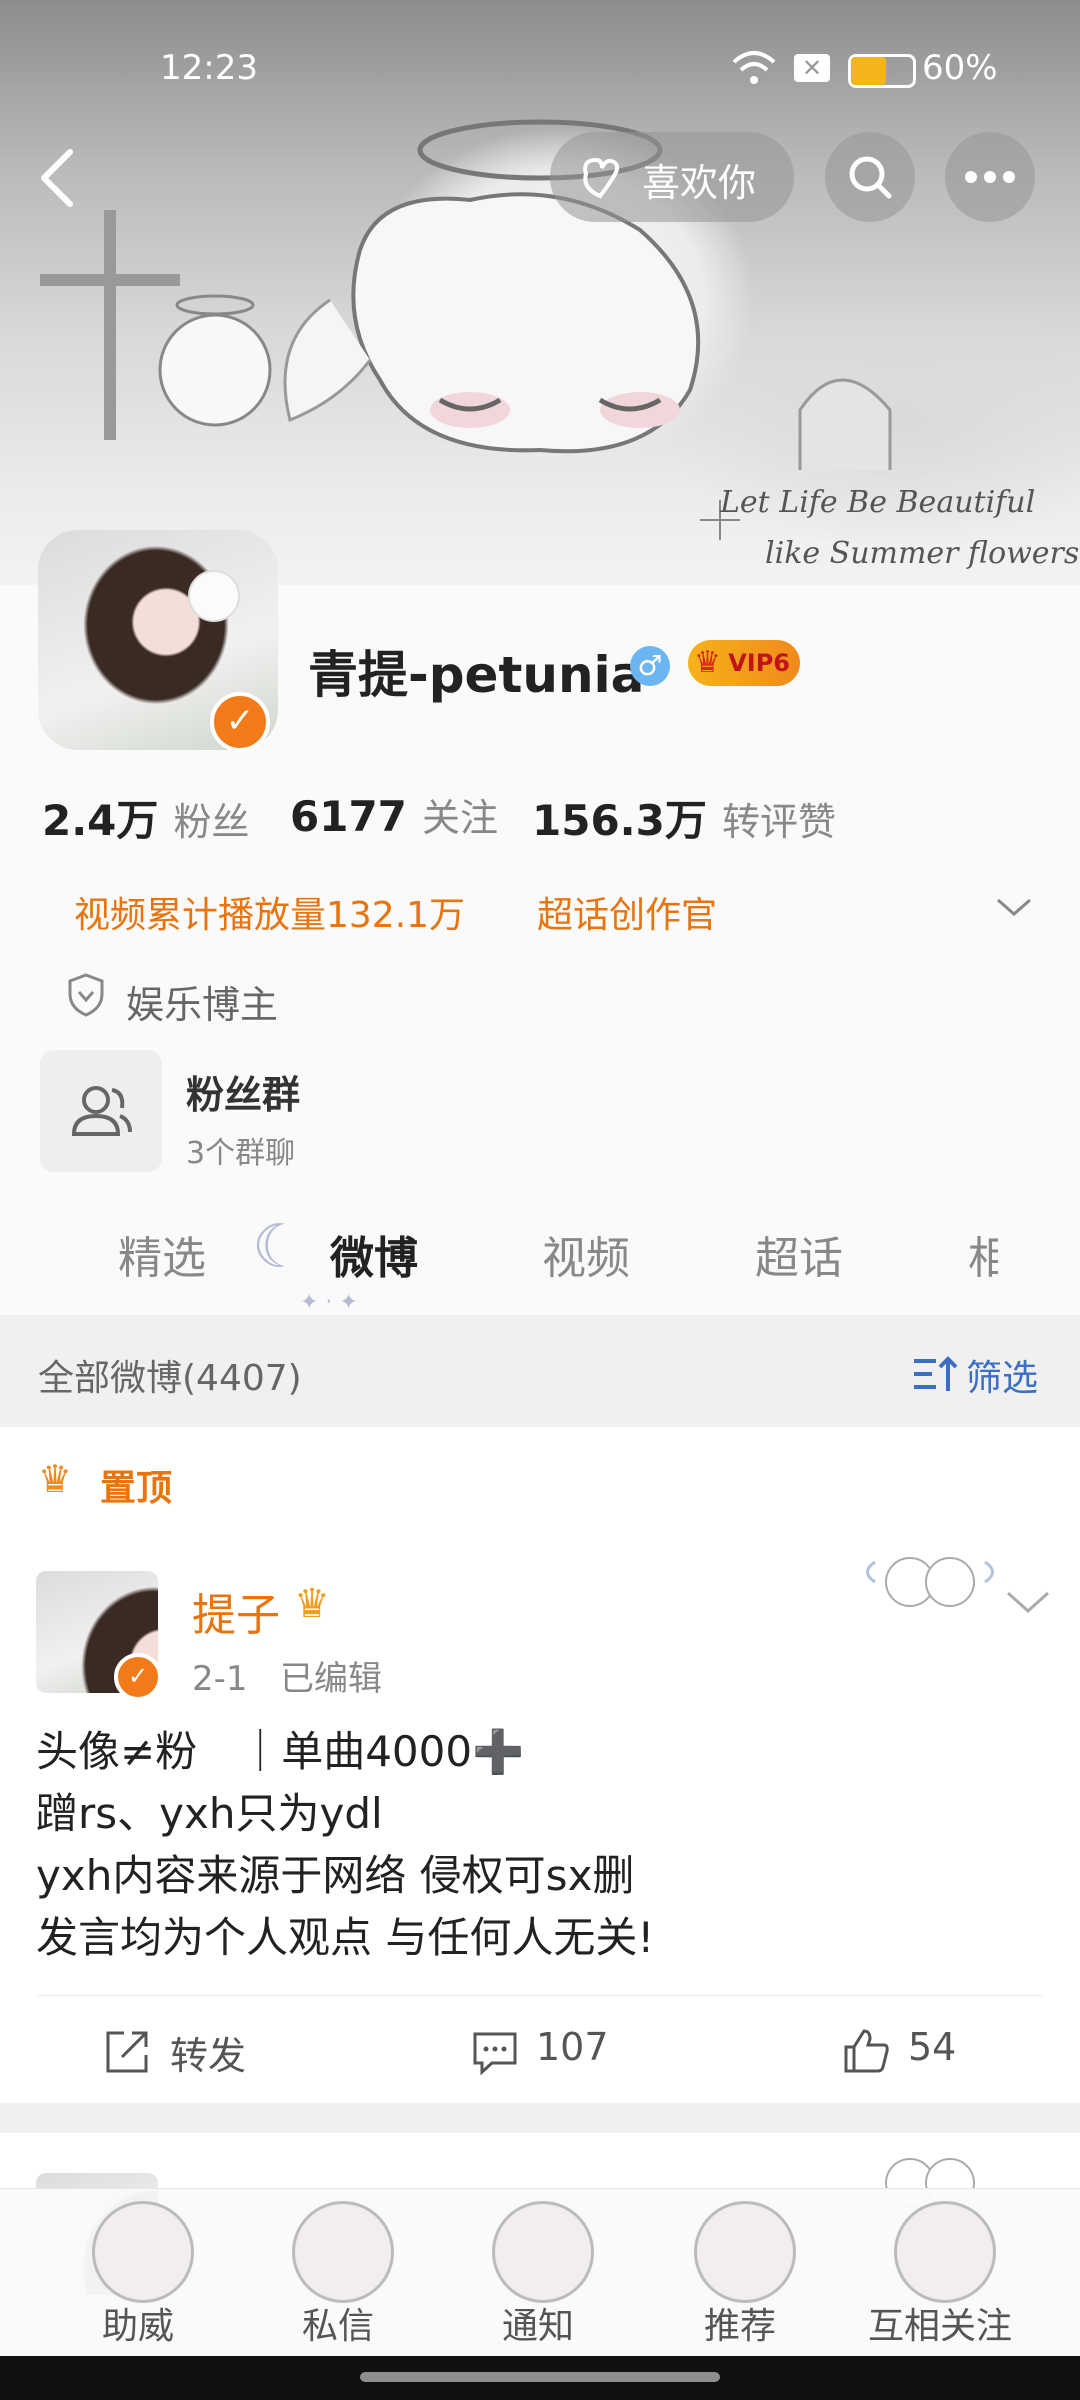 The image size is (1080, 2400). I want to click on nav-recommend-label: 推荐, so click(739, 2326).